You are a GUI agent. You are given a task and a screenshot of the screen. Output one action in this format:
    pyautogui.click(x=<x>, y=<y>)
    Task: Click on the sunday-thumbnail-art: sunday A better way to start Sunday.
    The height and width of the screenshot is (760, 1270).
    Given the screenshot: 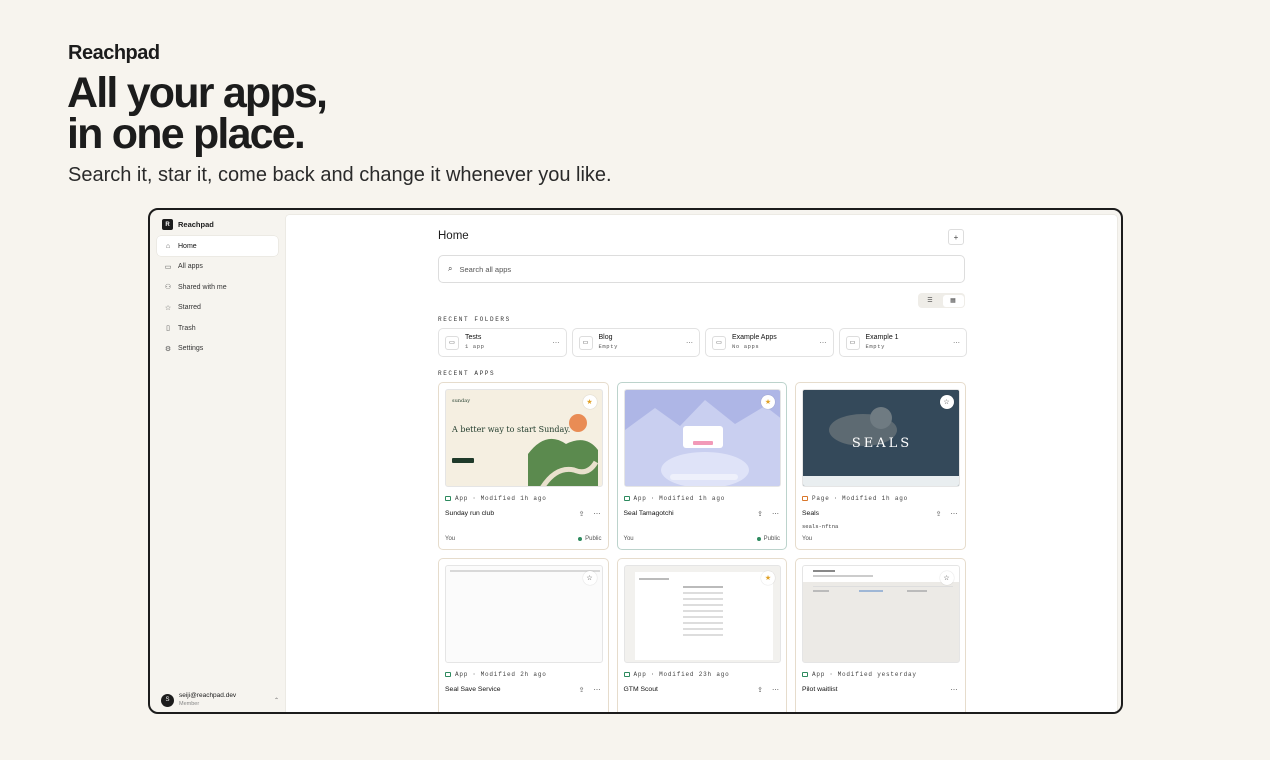 What is the action you would take?
    pyautogui.click(x=525, y=442)
    